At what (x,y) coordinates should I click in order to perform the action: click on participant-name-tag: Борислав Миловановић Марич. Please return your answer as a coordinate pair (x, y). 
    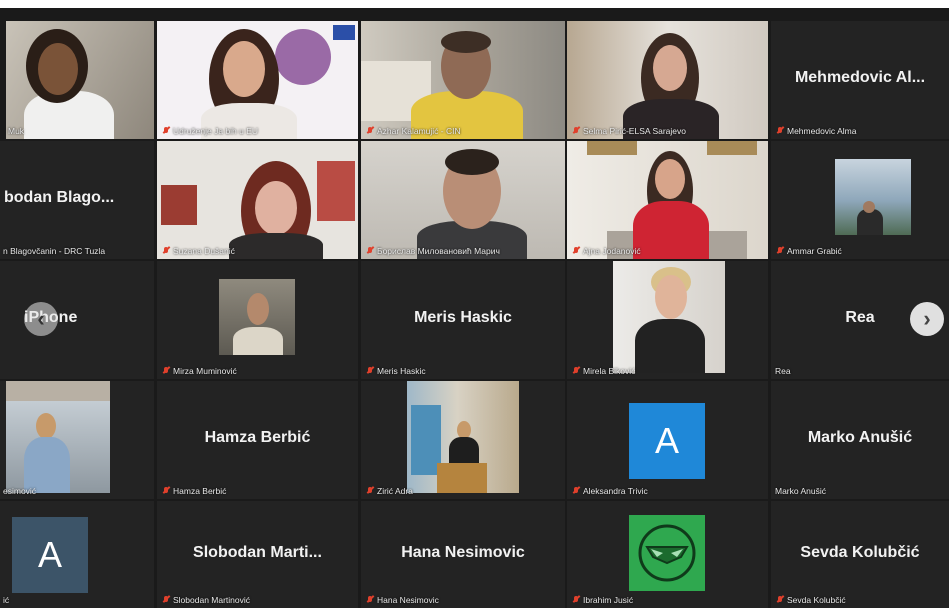
    Looking at the image, I should click on (433, 251).